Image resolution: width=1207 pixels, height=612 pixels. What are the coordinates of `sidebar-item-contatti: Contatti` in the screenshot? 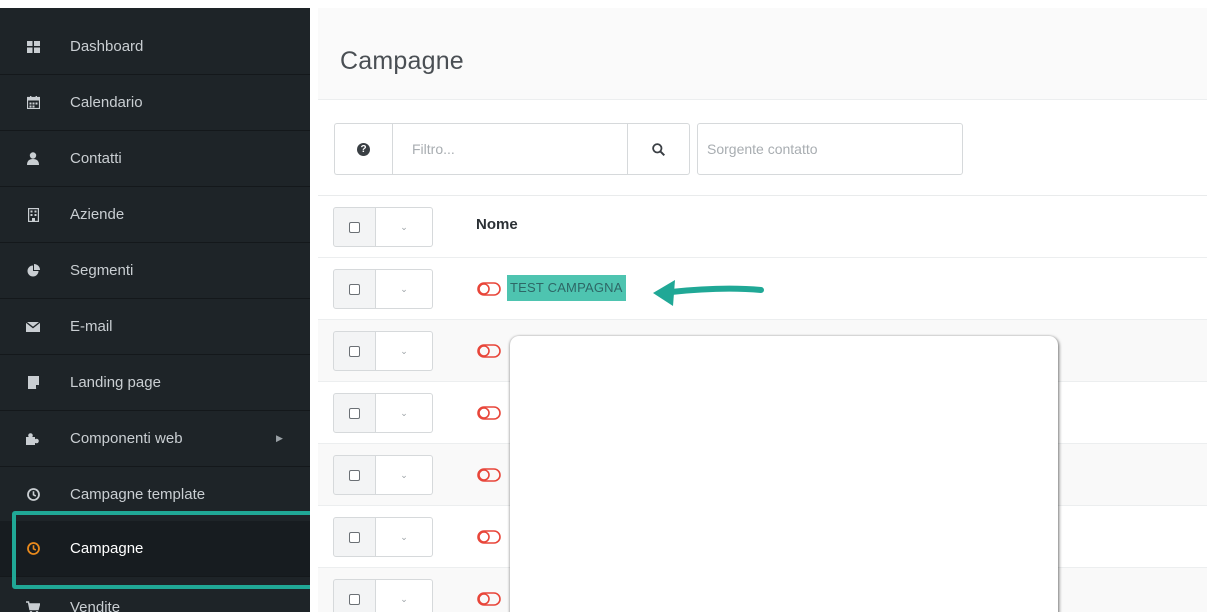 It's located at (155, 159).